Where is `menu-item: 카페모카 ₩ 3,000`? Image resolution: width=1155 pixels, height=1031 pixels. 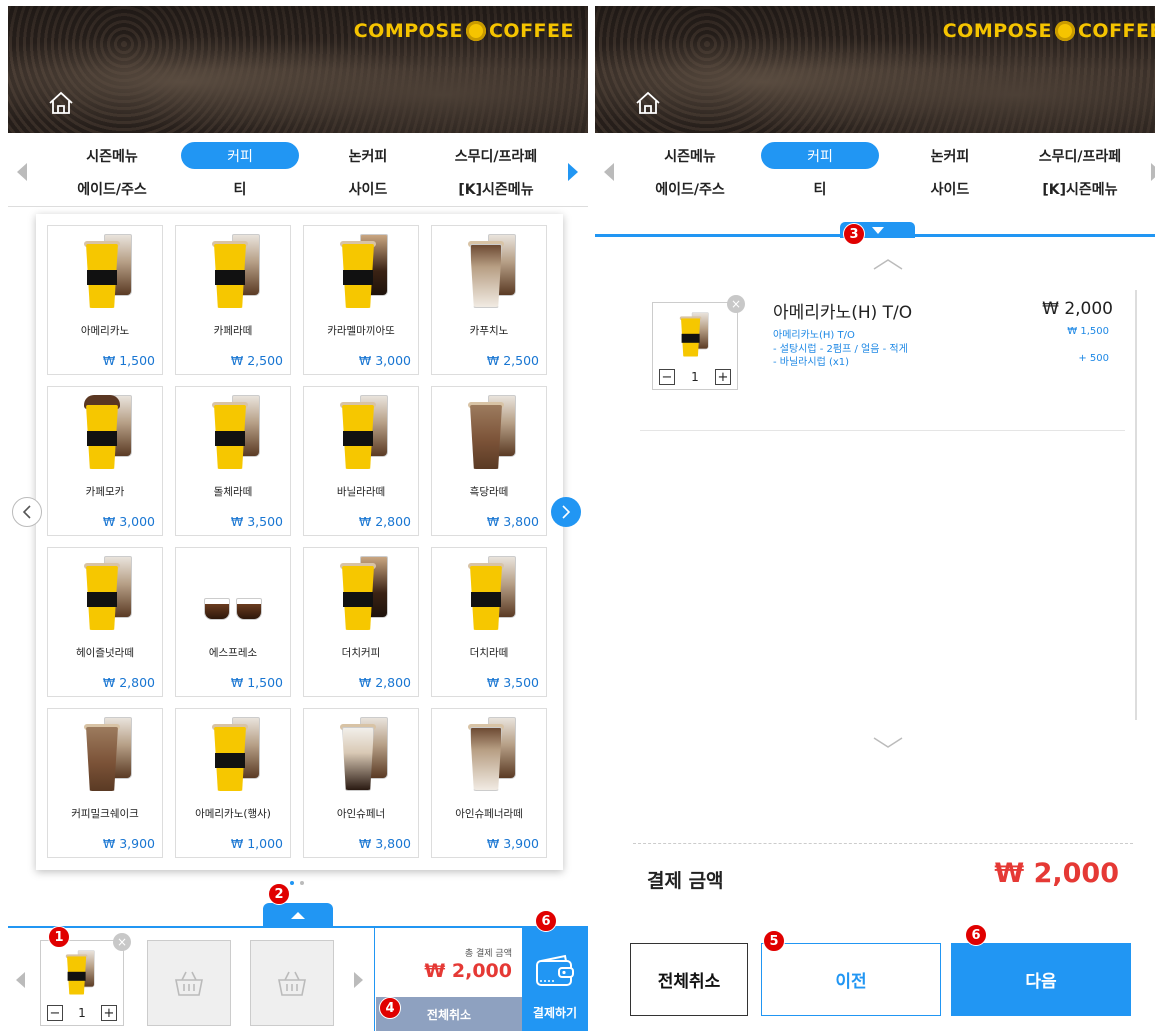 menu-item: 카페모카 ₩ 3,000 is located at coordinates (105, 461).